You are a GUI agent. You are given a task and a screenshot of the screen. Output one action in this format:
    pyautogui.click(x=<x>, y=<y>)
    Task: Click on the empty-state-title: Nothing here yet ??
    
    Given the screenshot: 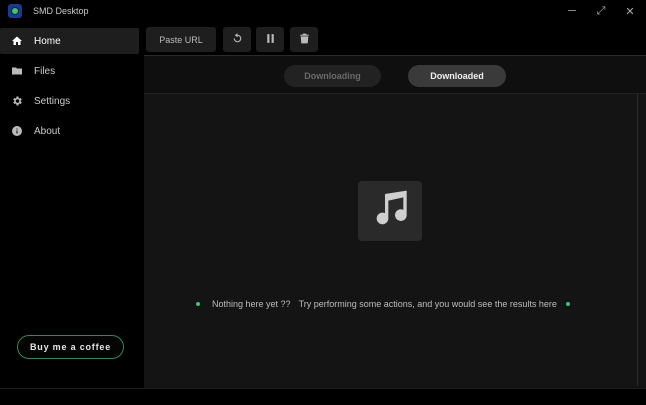 What is the action you would take?
    pyautogui.click(x=251, y=304)
    